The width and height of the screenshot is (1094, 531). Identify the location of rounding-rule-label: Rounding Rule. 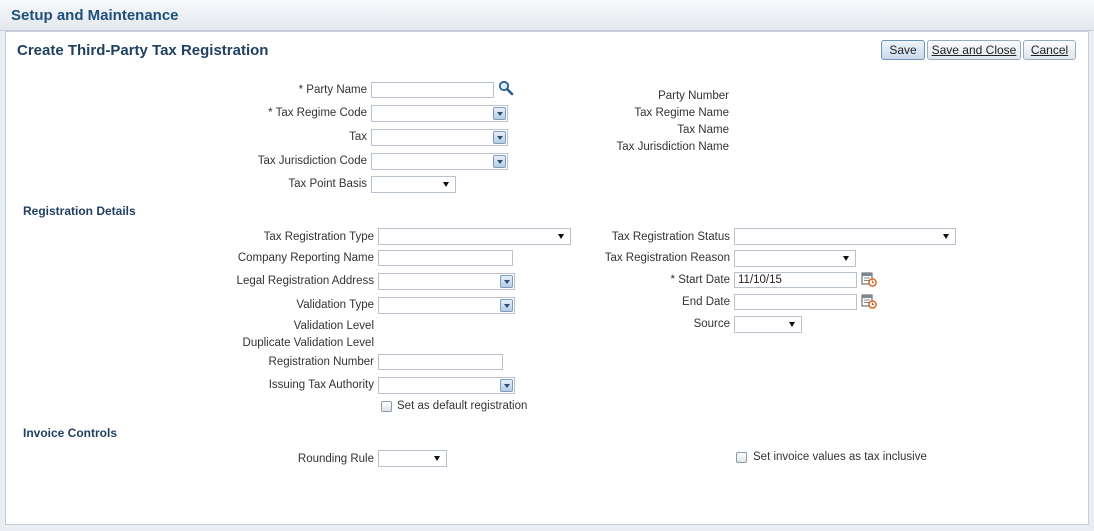
(335, 459).